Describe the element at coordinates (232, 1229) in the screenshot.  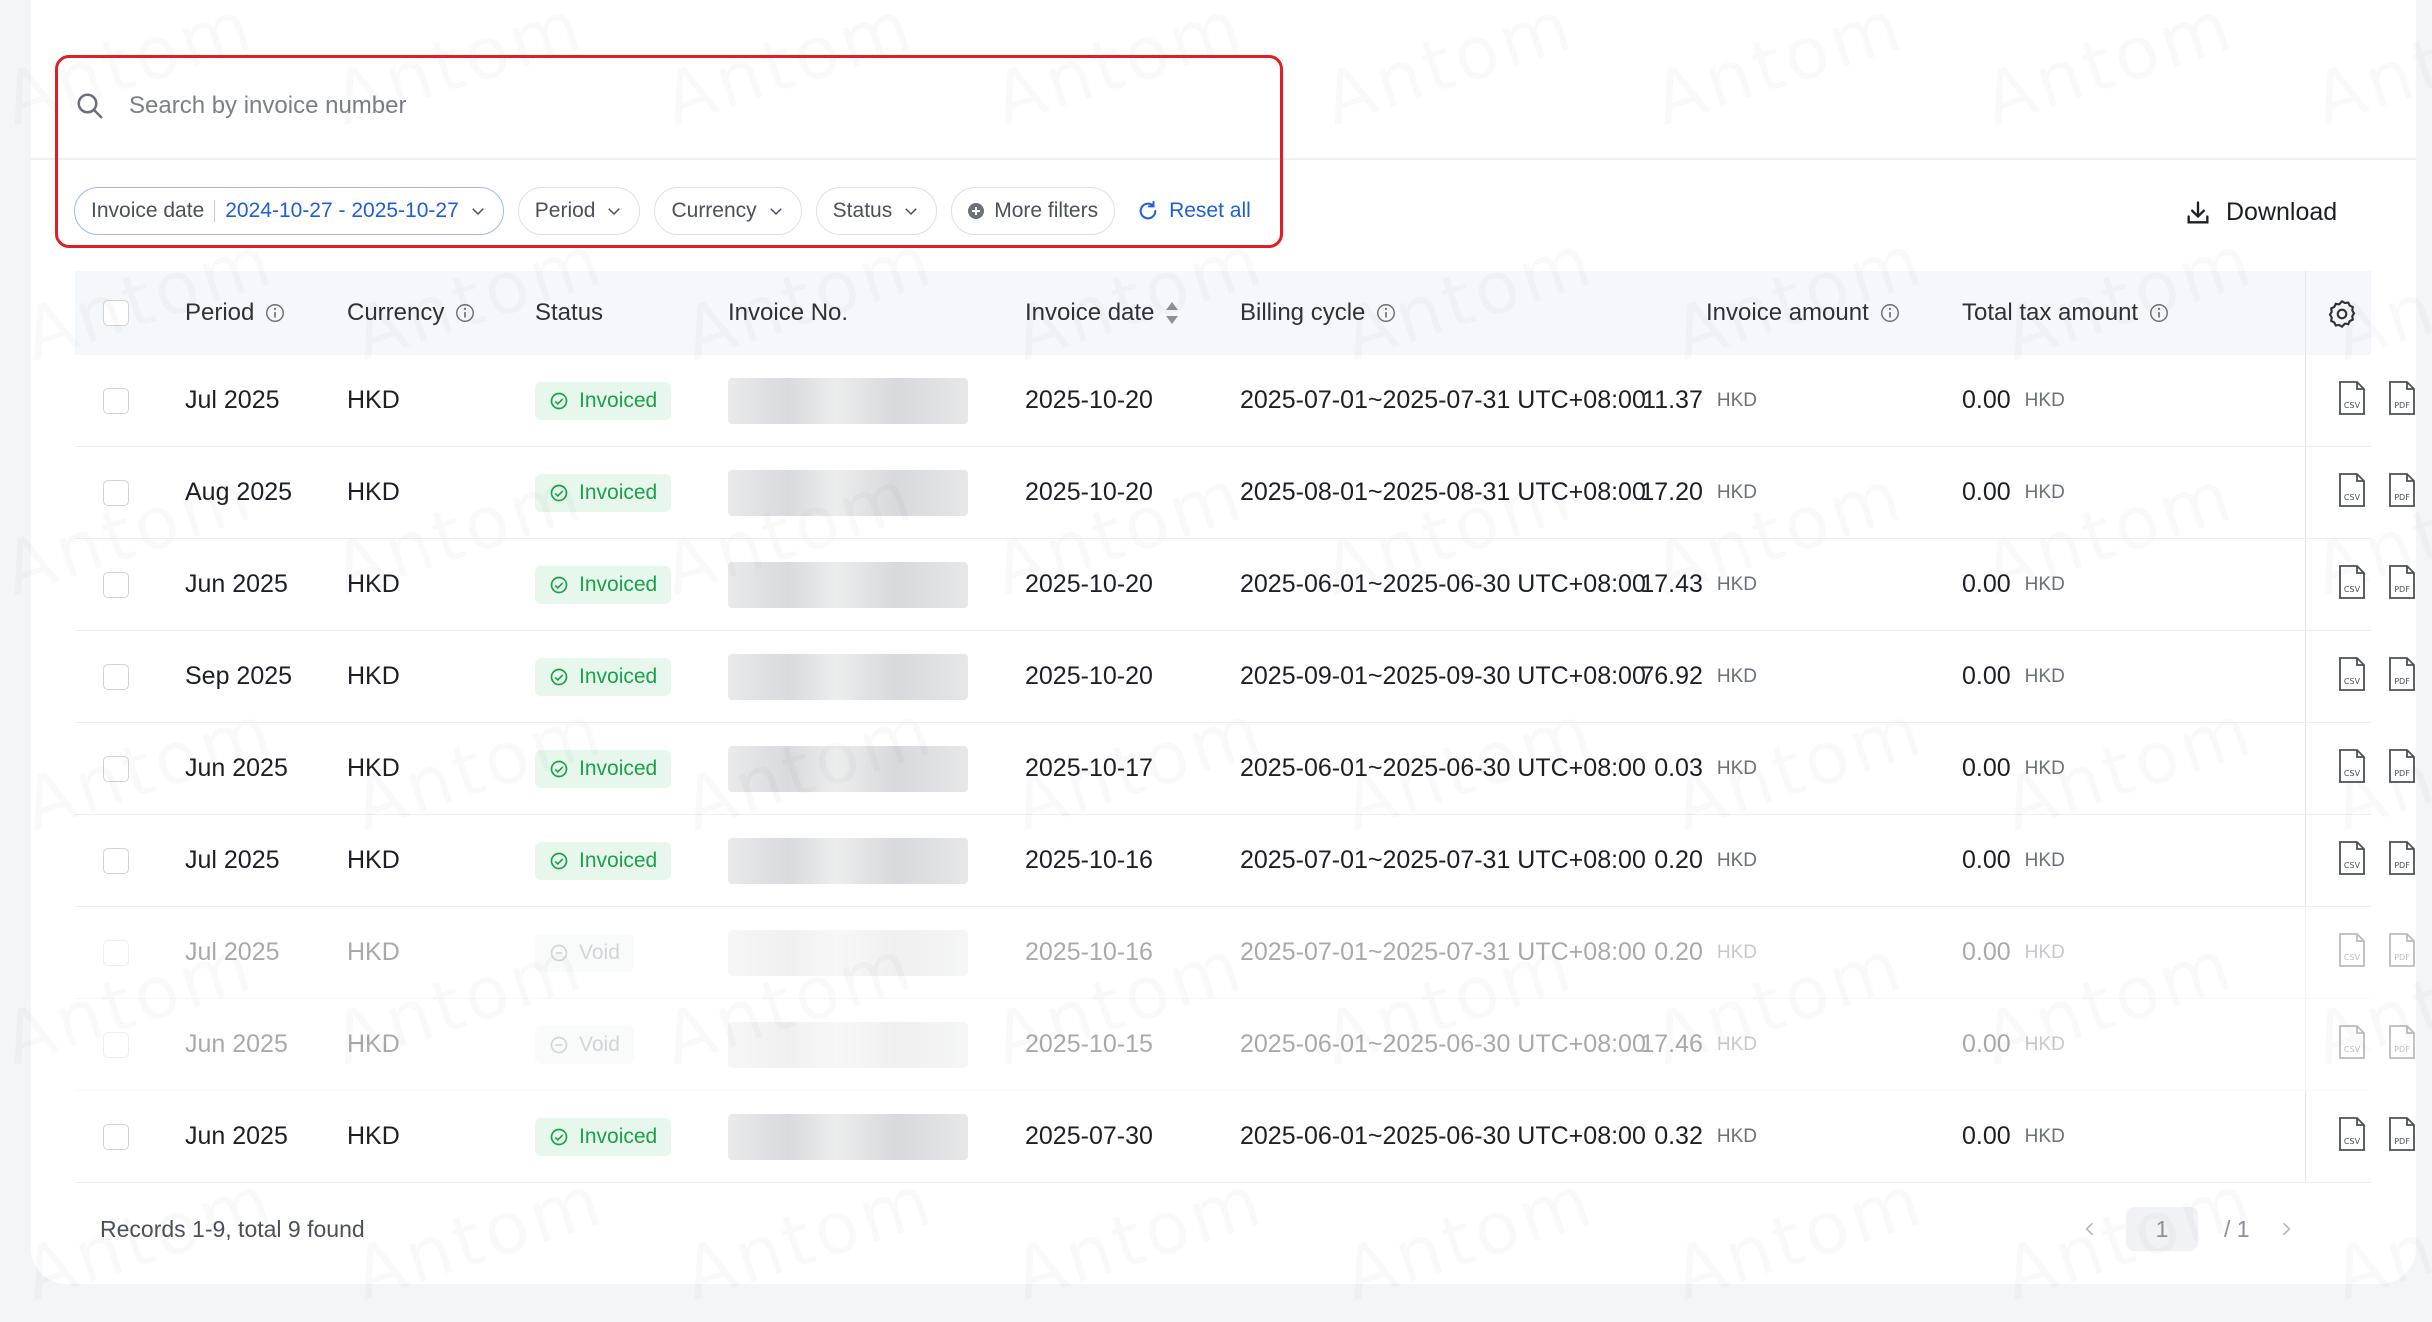
I see `records-summary: Records 1-9, total 9 found` at that location.